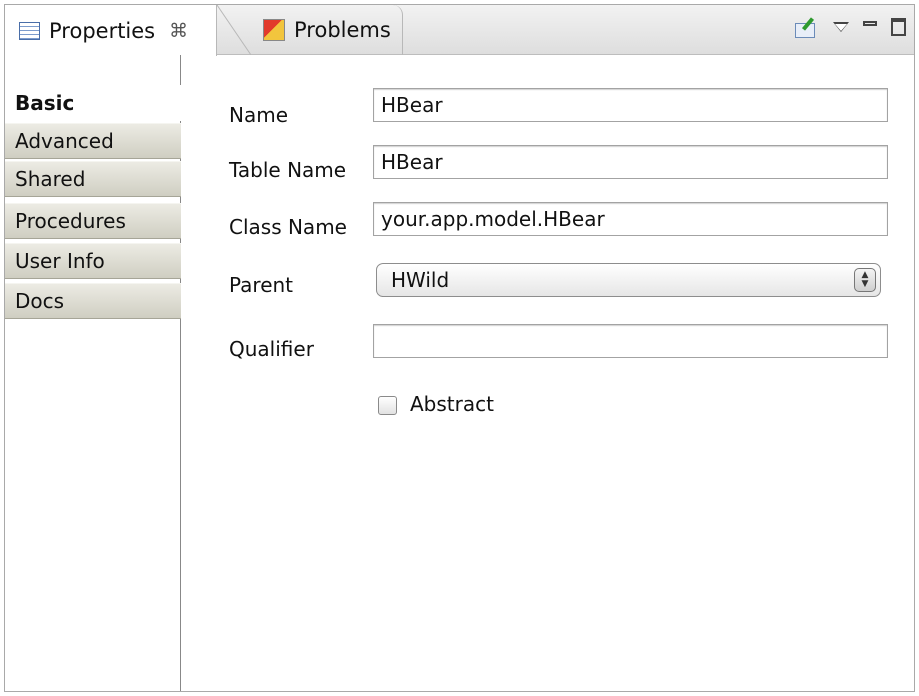 Image resolution: width=919 pixels, height=696 pixels. I want to click on class-name-field: your.app.model.HBear, so click(630, 219).